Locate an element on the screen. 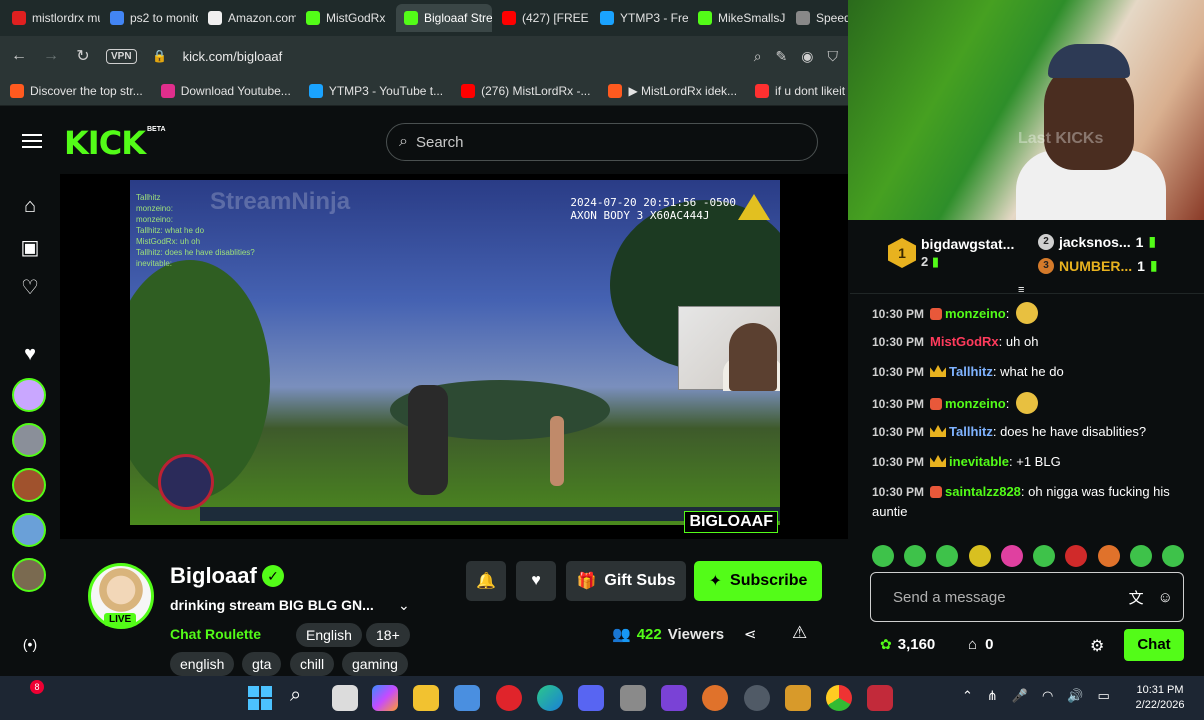  fl-studio-icon is located at coordinates (798, 698).